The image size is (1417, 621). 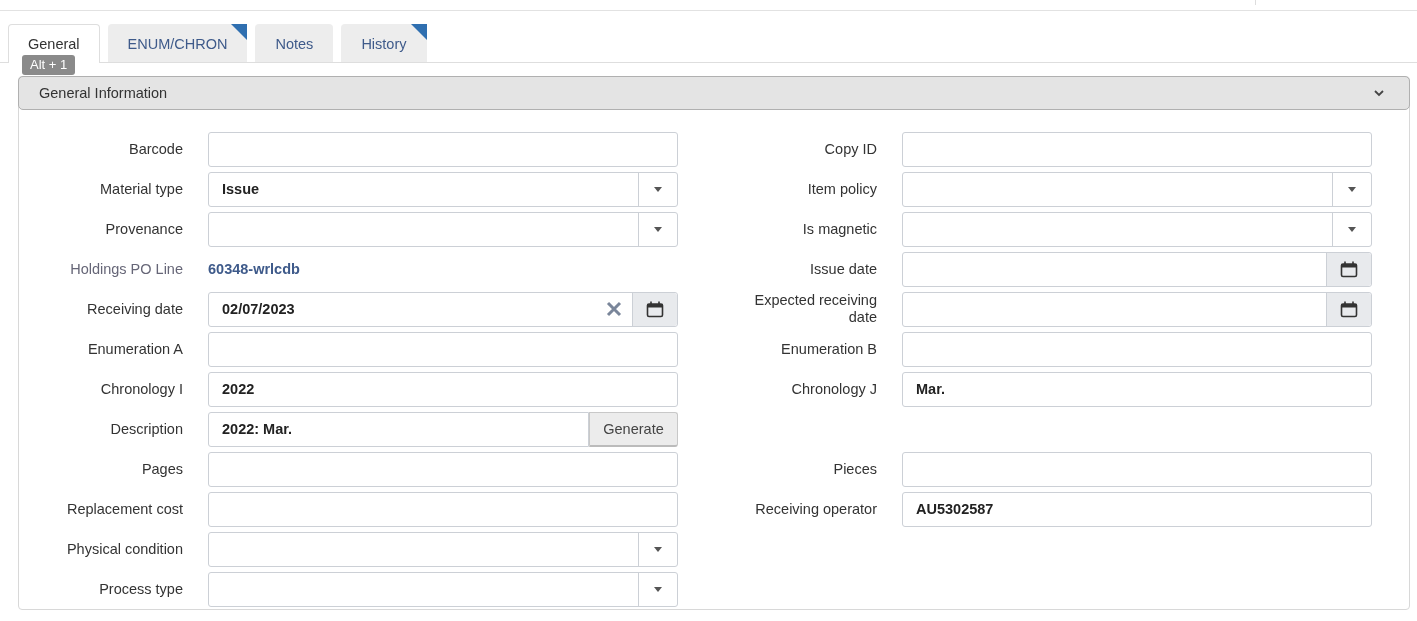 What do you see at coordinates (443, 389) in the screenshot?
I see `text-field: 2022` at bounding box center [443, 389].